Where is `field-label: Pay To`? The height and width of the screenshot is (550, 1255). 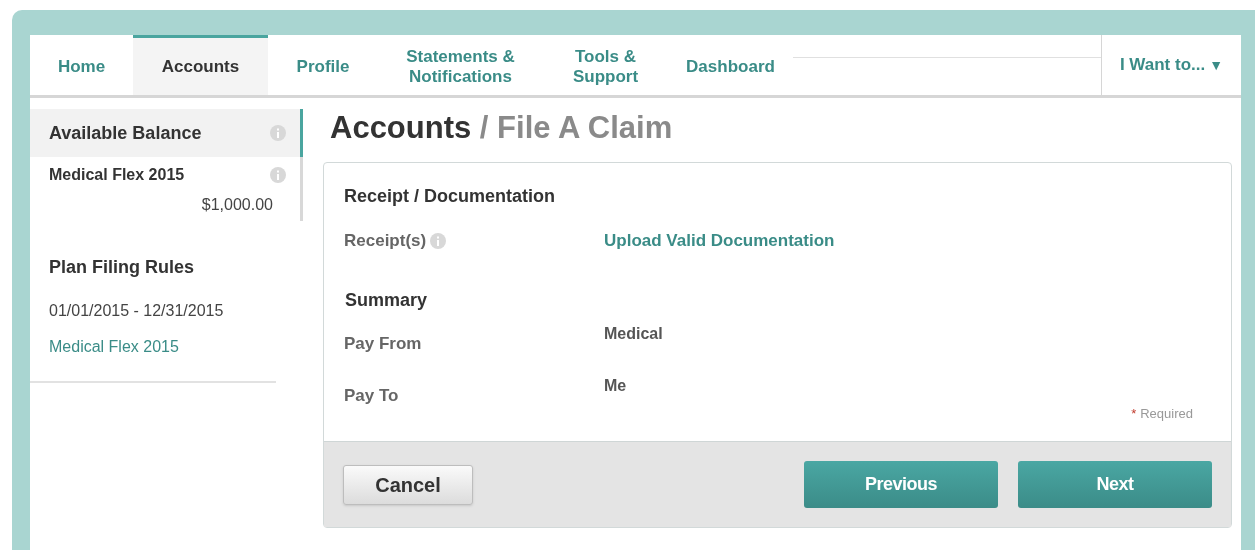
field-label: Pay To is located at coordinates (371, 395).